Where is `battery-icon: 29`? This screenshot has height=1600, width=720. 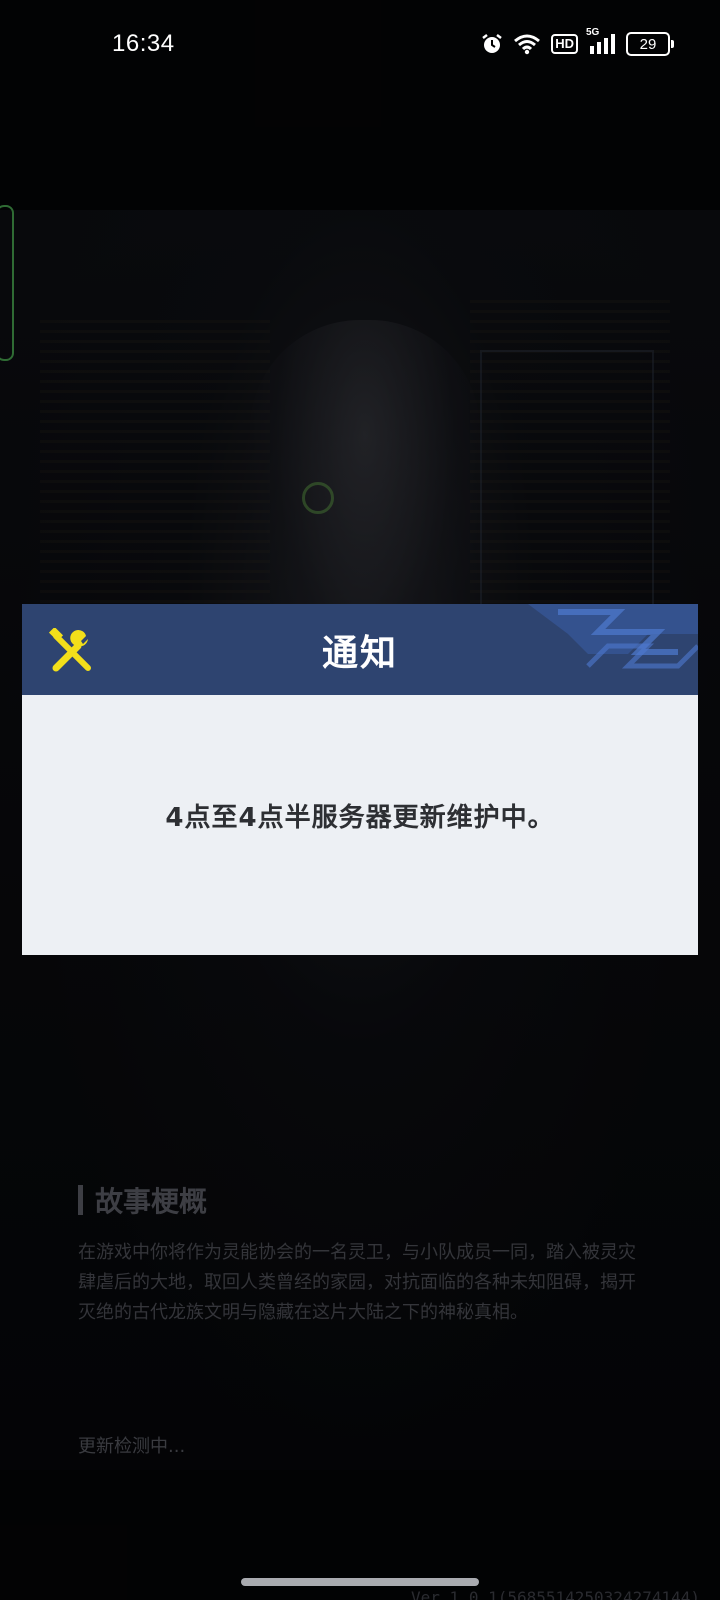
battery-icon: 29 is located at coordinates (650, 44).